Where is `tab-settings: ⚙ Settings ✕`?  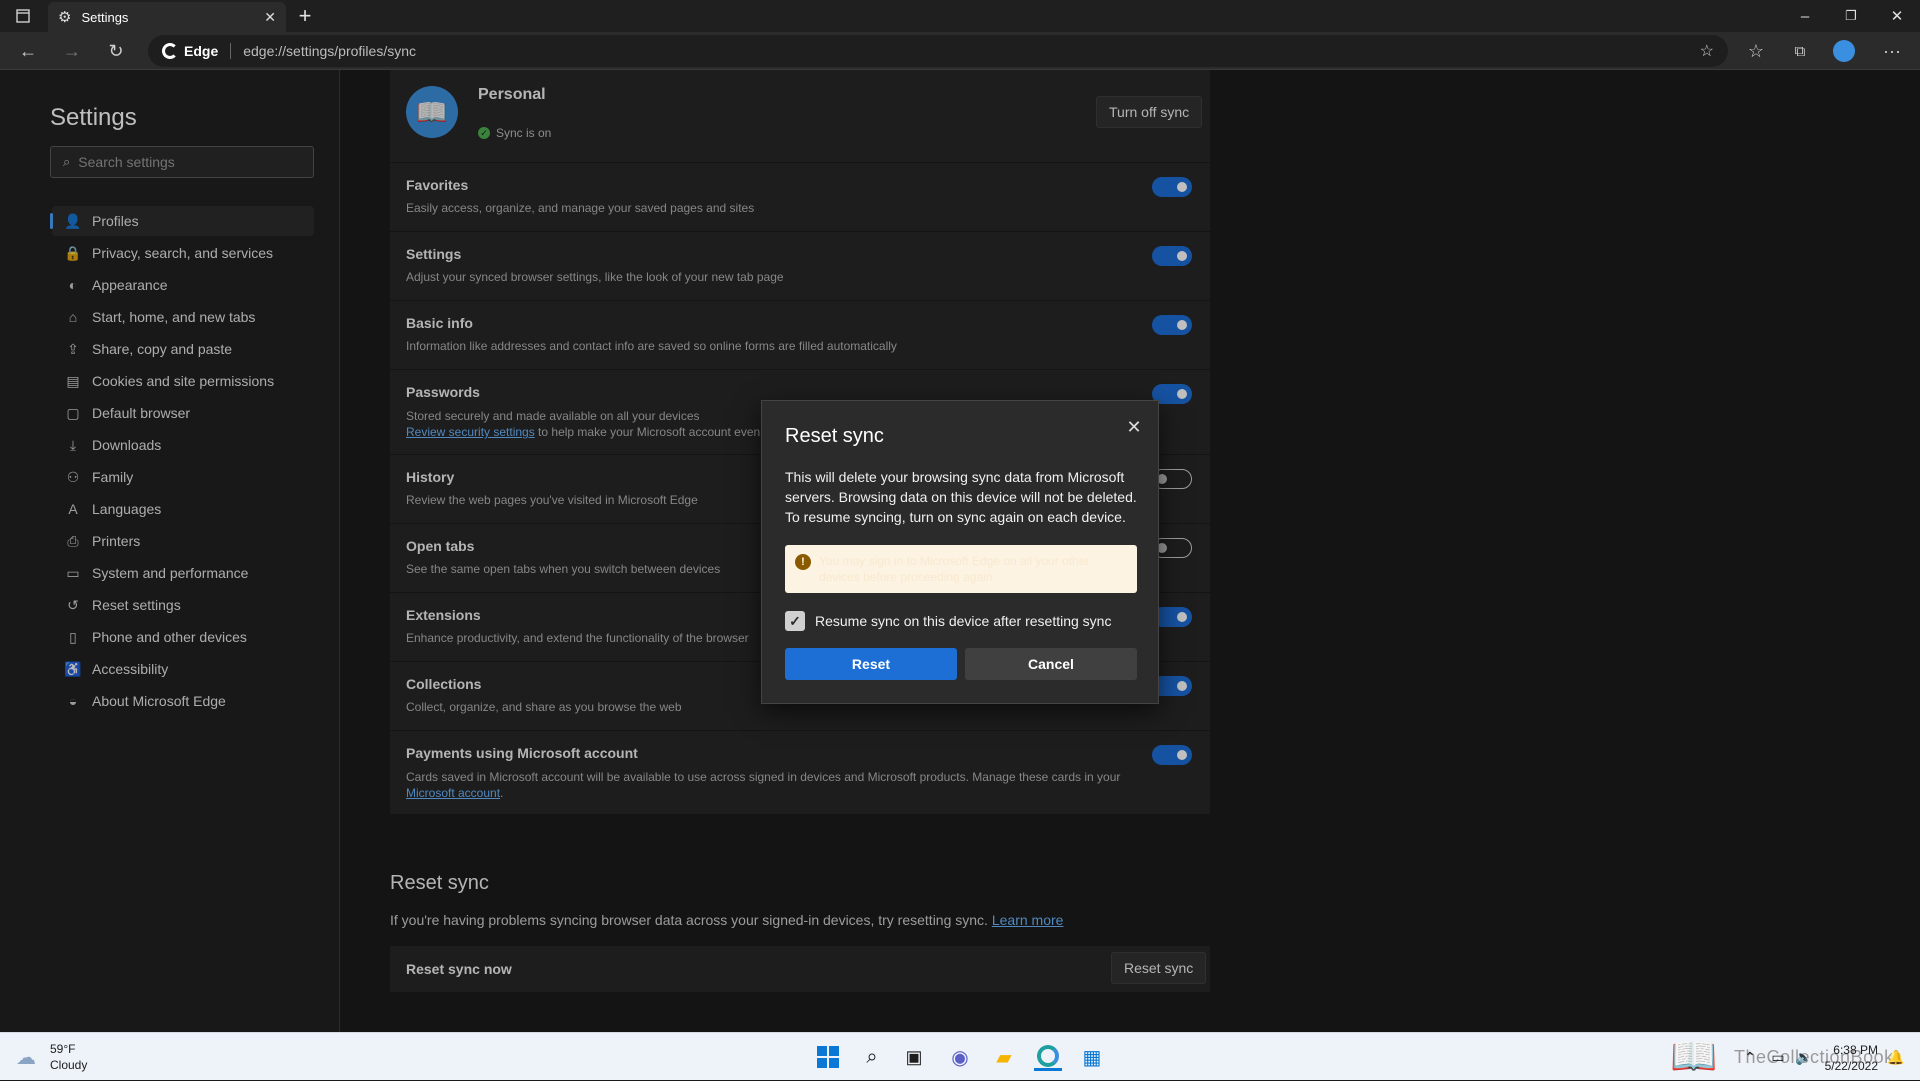
tab-settings: ⚙ Settings ✕ is located at coordinates (167, 17).